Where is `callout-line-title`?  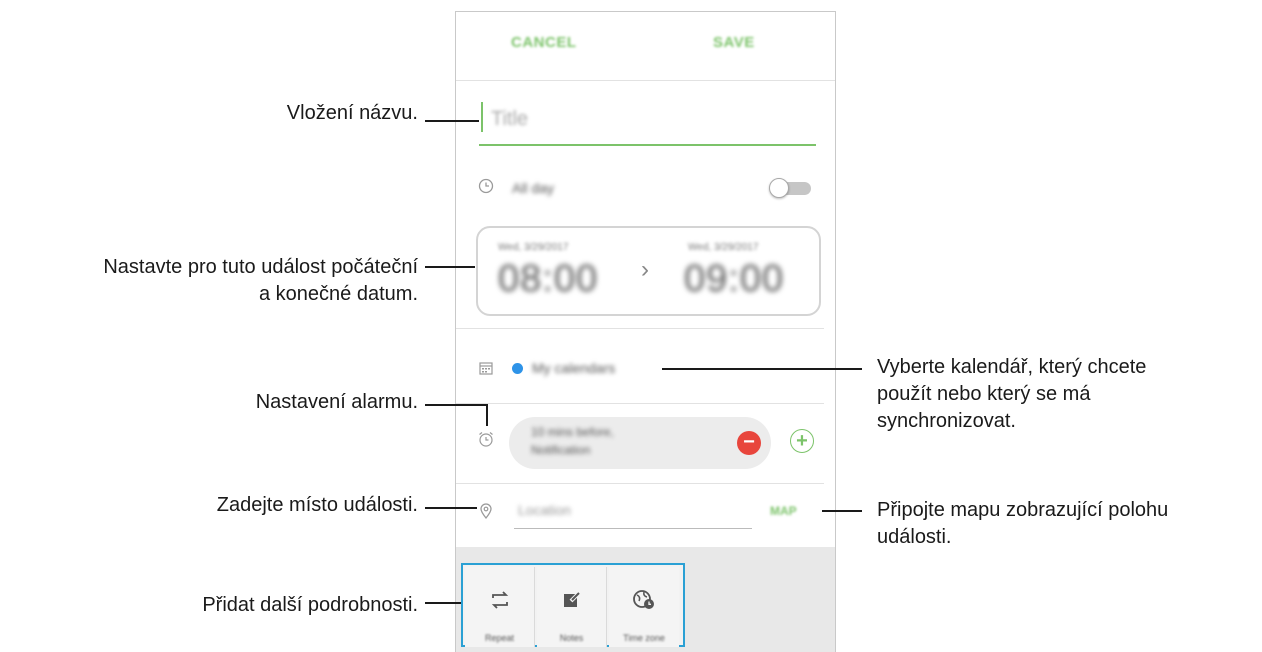
callout-line-title is located at coordinates (452, 121).